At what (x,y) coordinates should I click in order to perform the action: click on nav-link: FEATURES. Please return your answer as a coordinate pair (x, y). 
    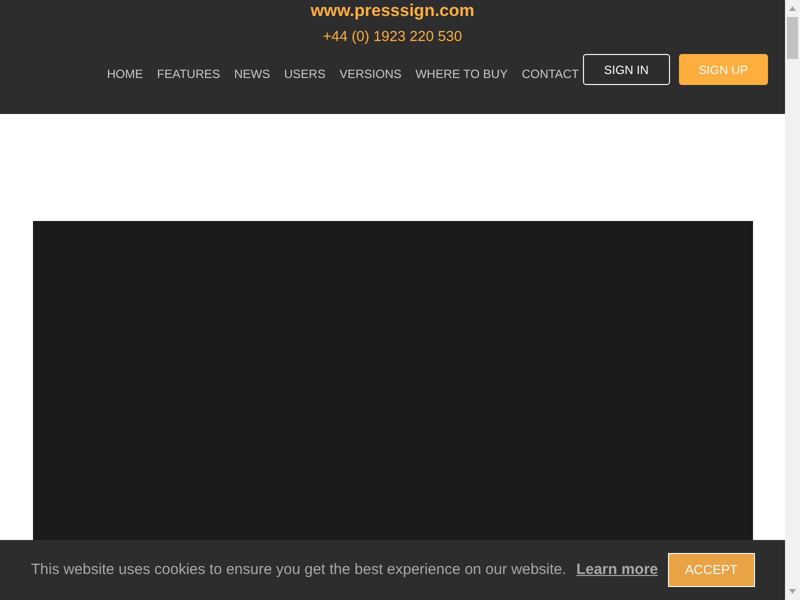
    Looking at the image, I should click on (188, 73).